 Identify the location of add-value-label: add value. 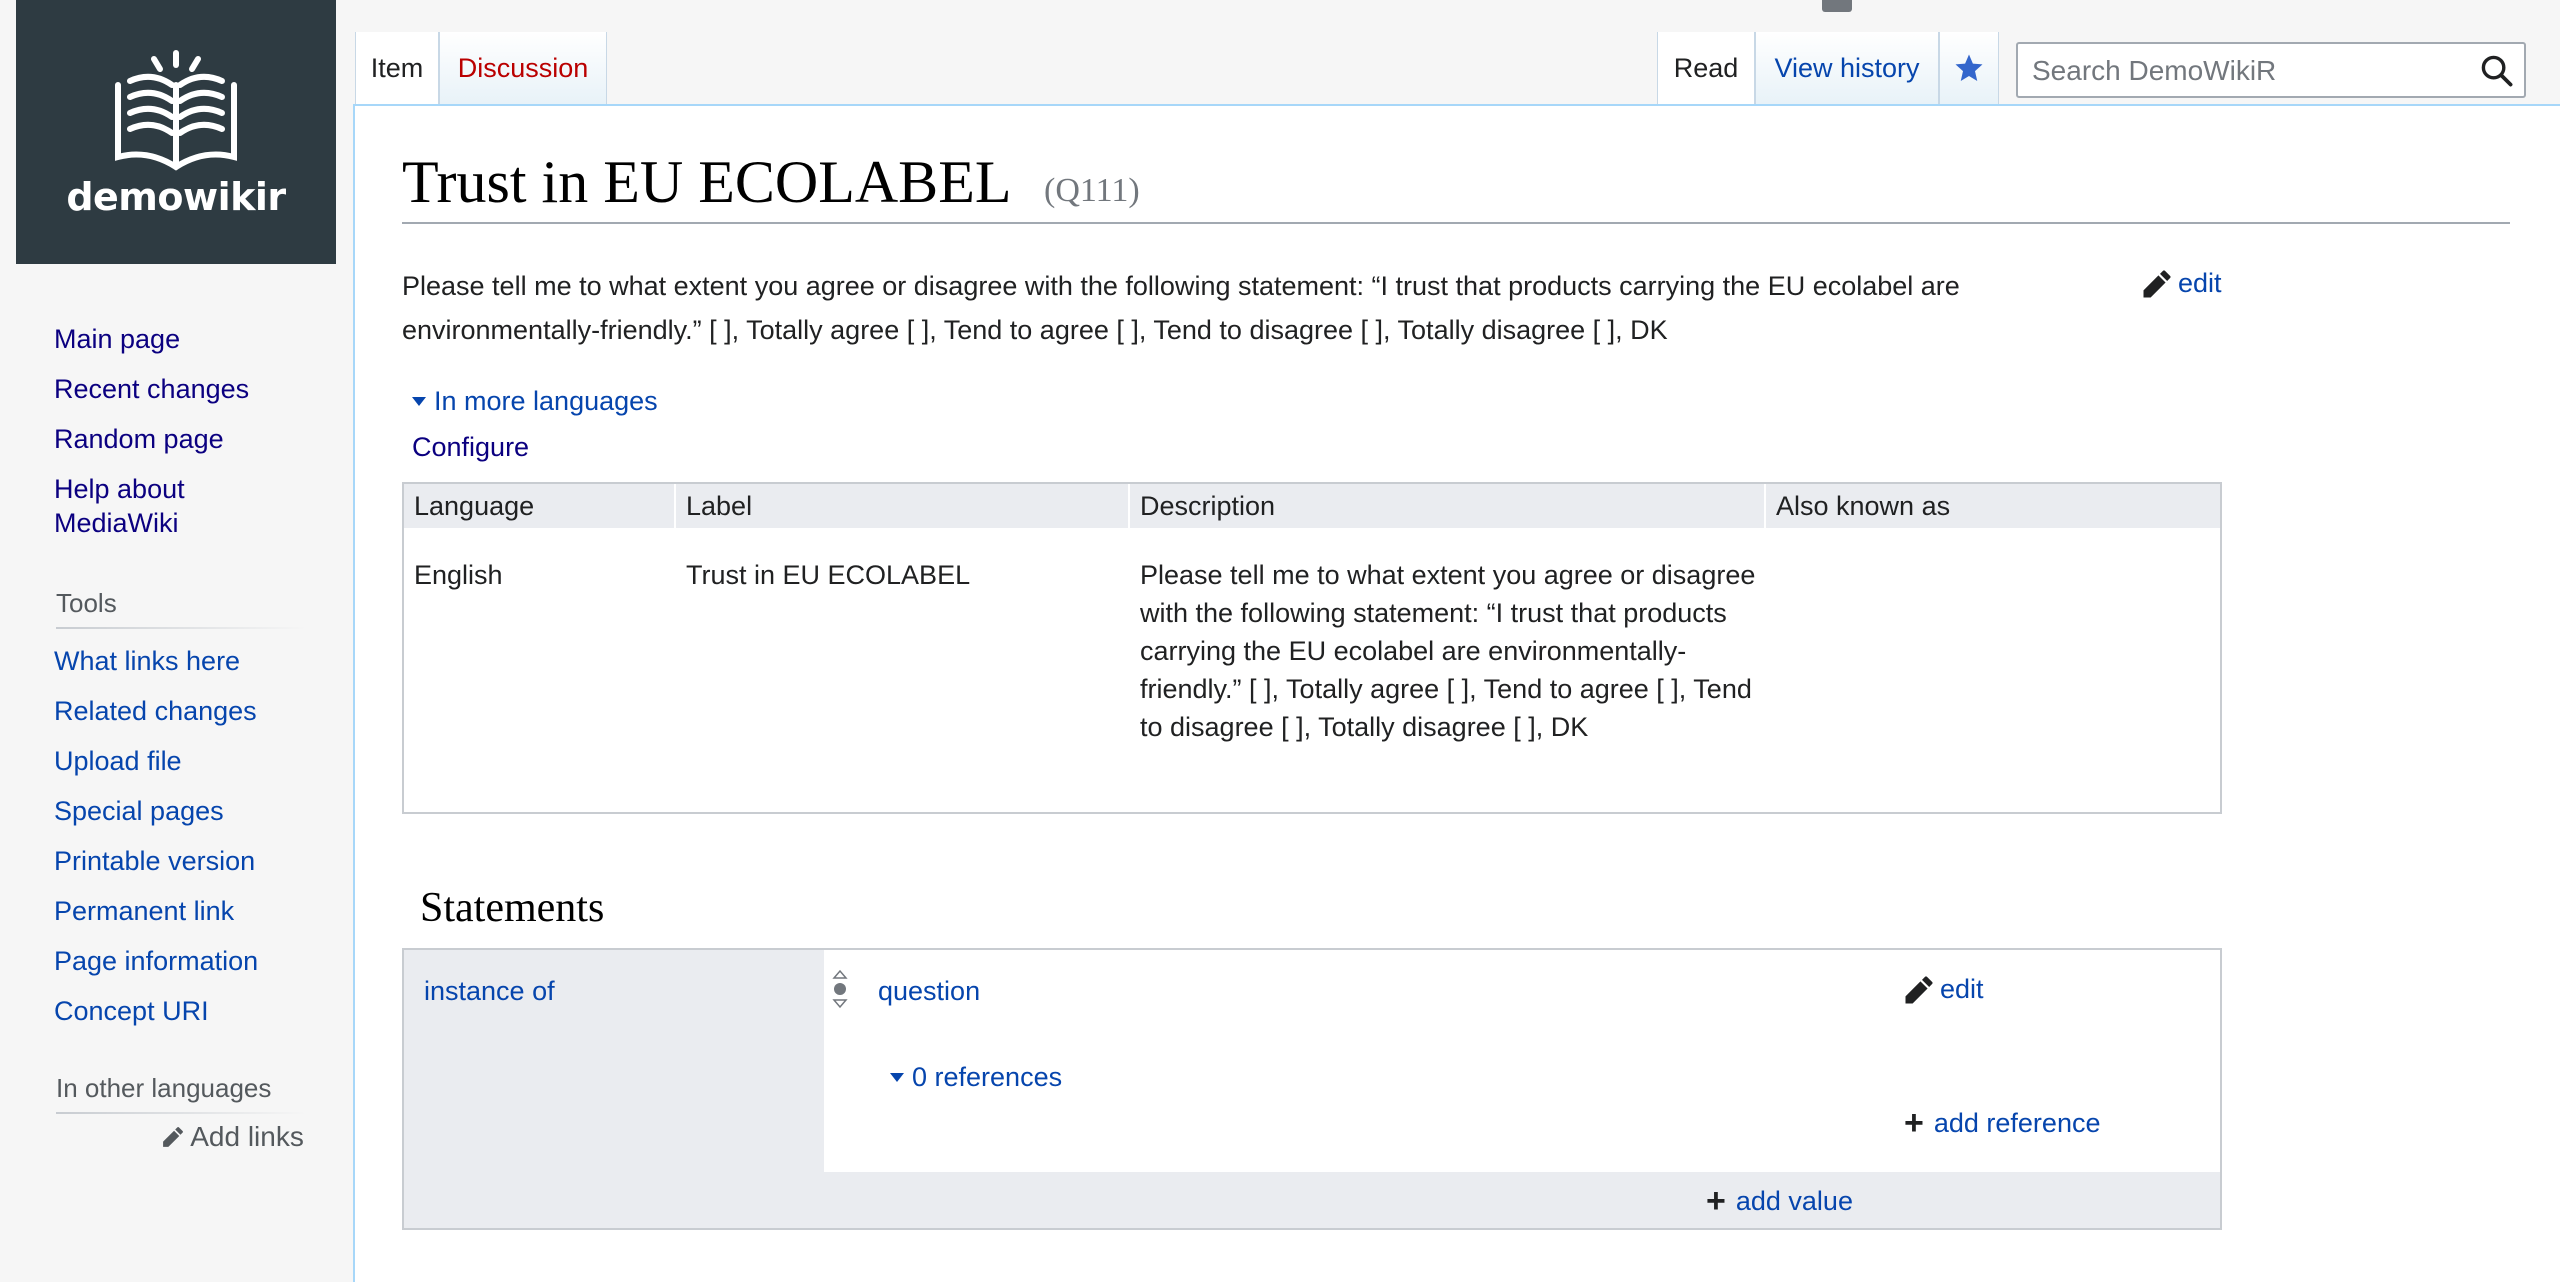
(1794, 1201).